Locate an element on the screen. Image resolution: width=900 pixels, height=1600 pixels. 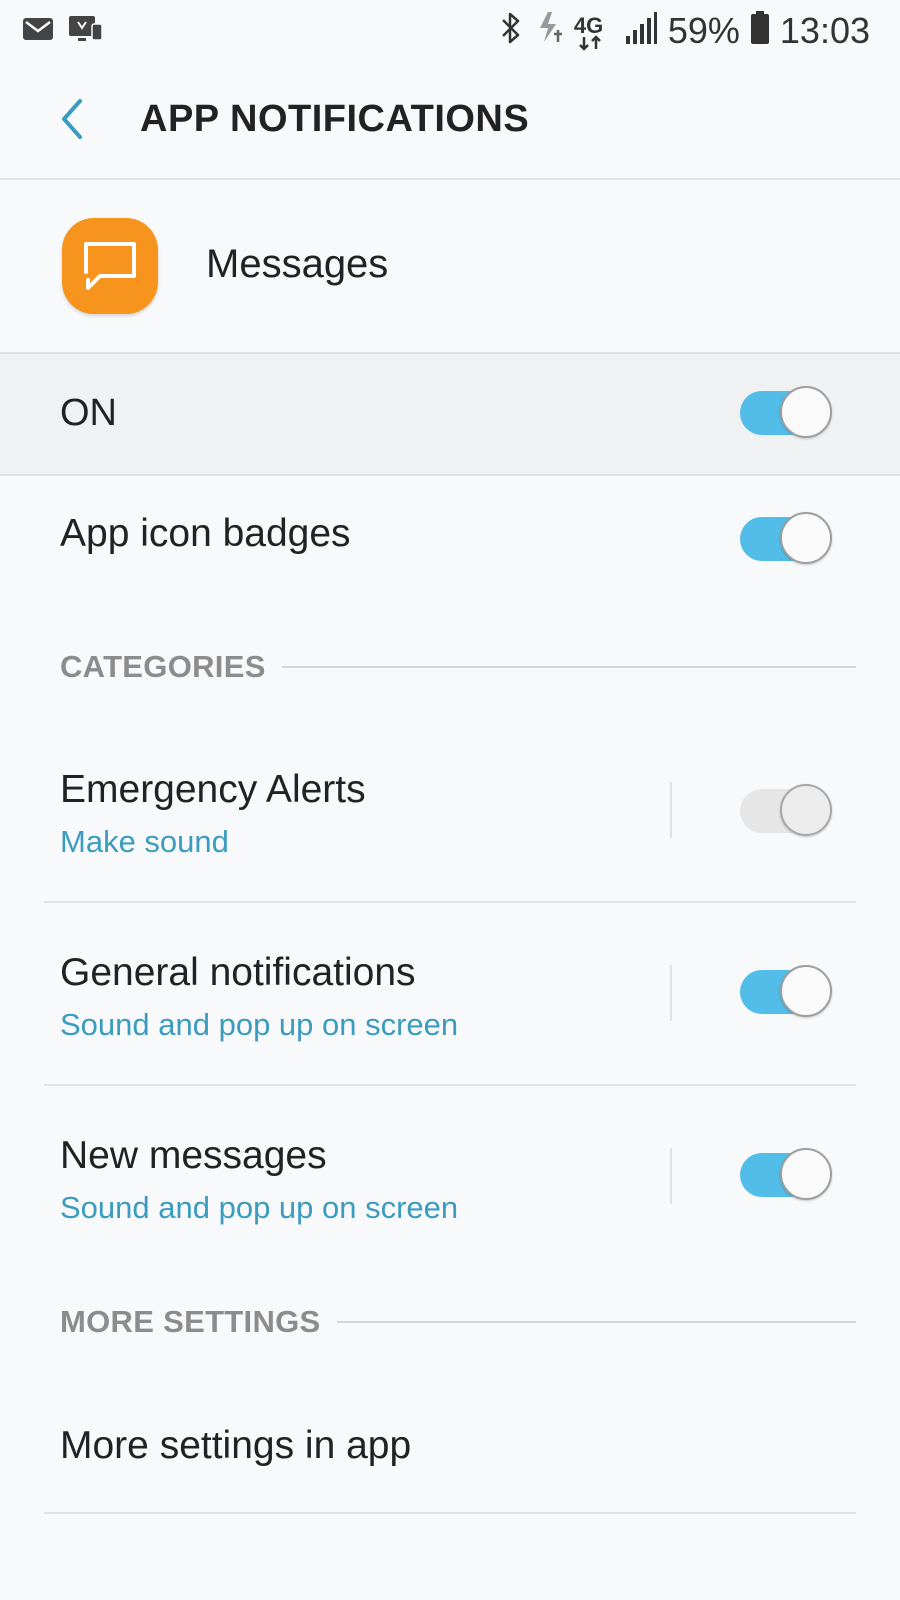
category-title: New messages is located at coordinates (193, 1155).